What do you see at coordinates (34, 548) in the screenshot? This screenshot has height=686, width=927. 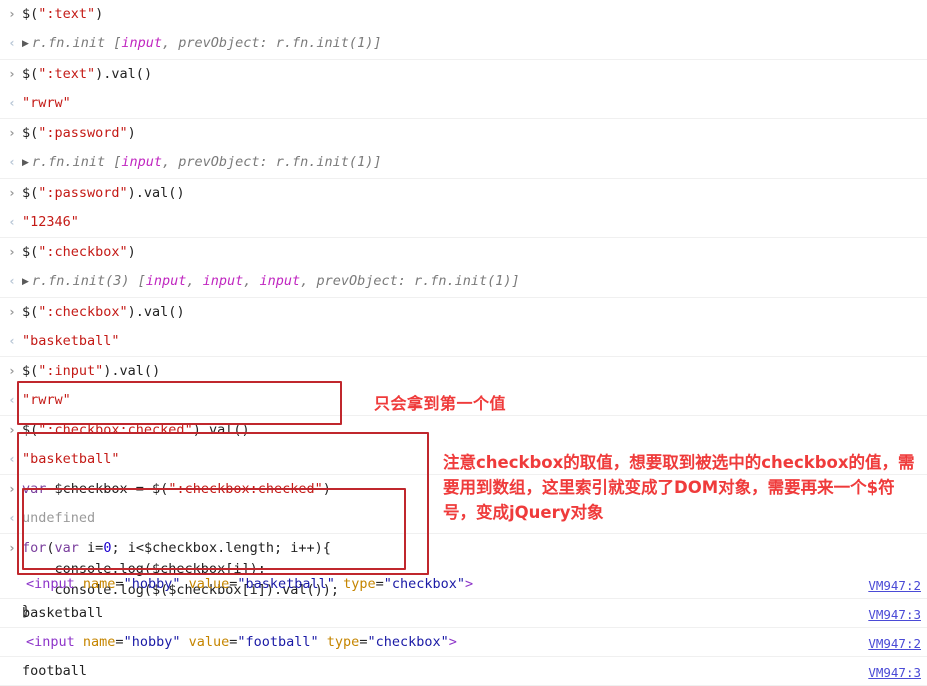 I see `code-token: for` at bounding box center [34, 548].